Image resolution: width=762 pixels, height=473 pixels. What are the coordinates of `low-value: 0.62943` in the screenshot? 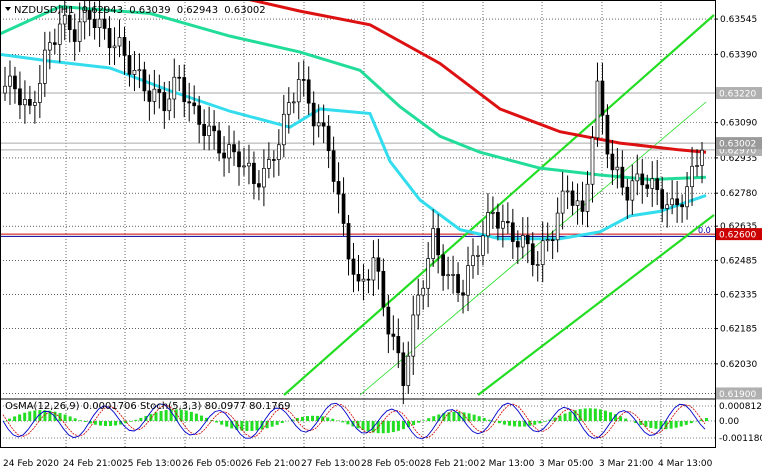 It's located at (197, 10).